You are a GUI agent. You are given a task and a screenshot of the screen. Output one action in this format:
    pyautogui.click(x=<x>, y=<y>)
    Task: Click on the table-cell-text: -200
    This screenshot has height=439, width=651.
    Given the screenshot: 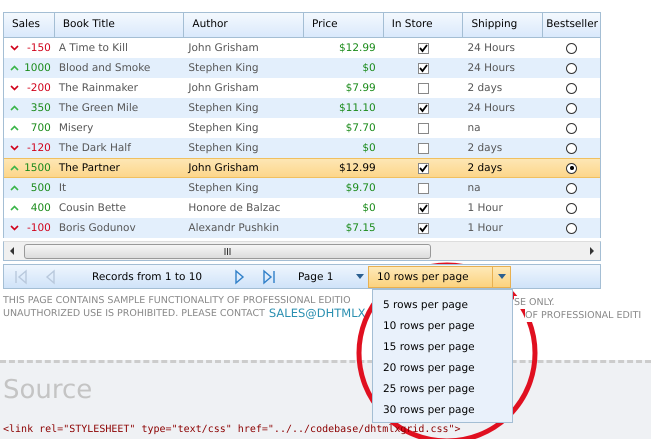 What is the action you would take?
    pyautogui.click(x=38, y=88)
    